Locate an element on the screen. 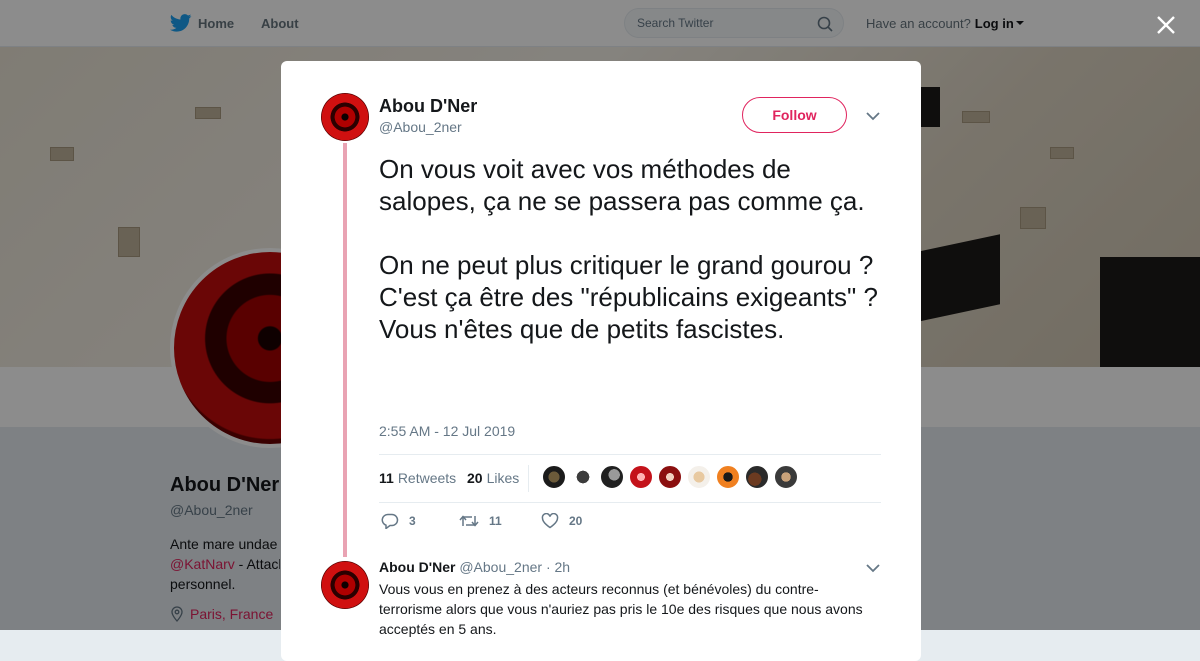 This screenshot has width=1200, height=661. chevron-down-icon is located at coordinates (873, 116).